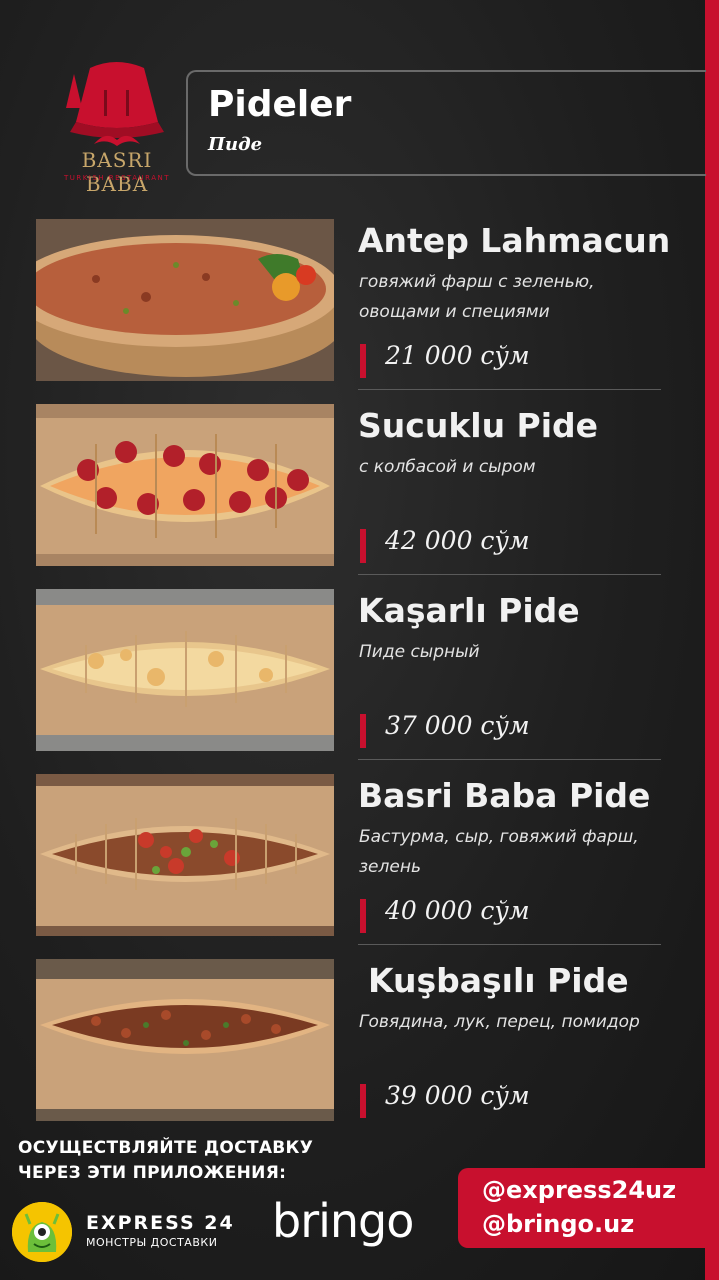 Image resolution: width=719 pixels, height=1280 pixels. I want to click on item-description: Пиде сырный, so click(419, 652).